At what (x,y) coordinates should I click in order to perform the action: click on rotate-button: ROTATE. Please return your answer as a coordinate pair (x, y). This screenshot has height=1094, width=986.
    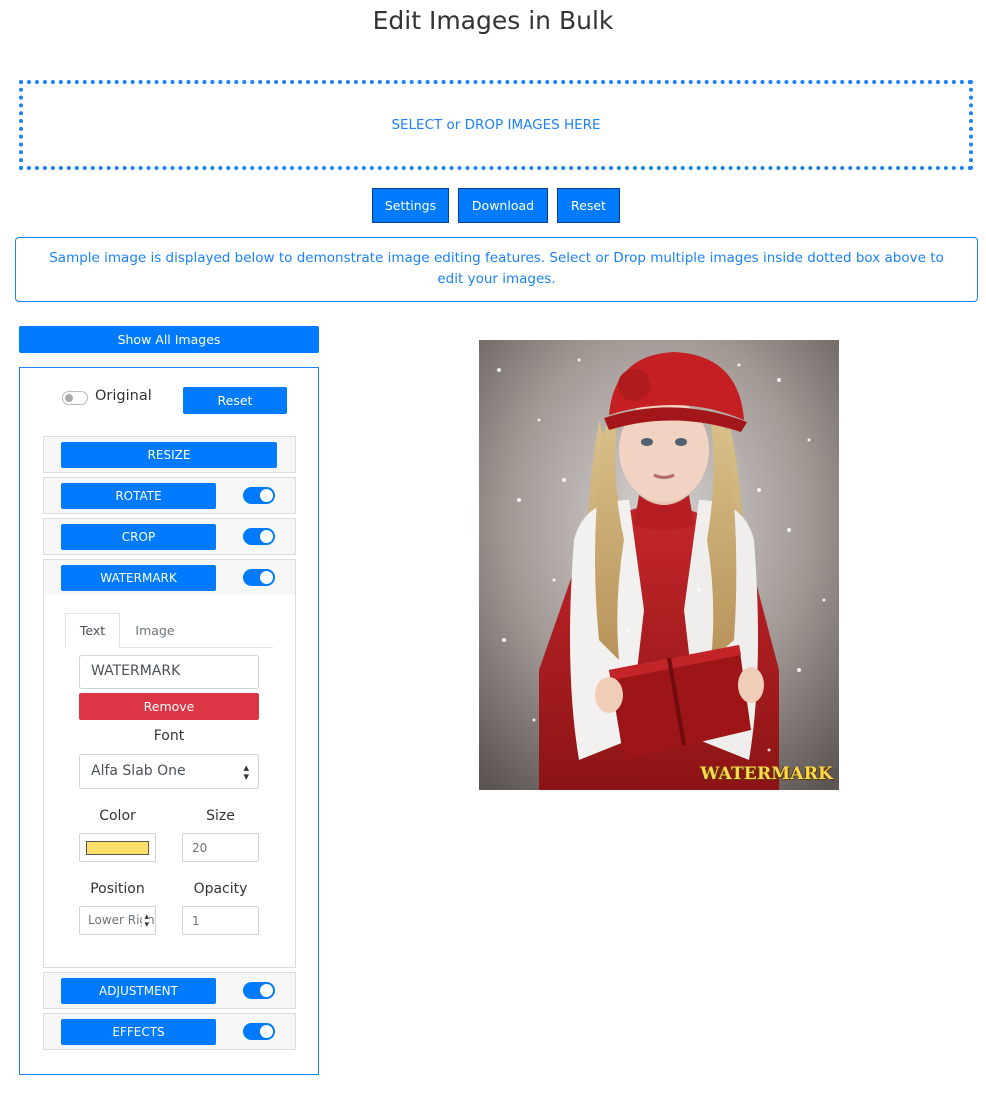
    Looking at the image, I should click on (138, 496).